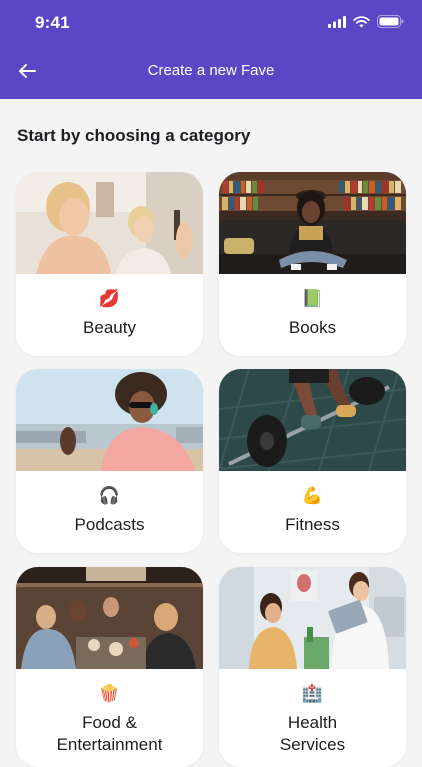 The height and width of the screenshot is (767, 422). Describe the element at coordinates (109, 618) in the screenshot. I see `category-image-food-entertainment` at that location.